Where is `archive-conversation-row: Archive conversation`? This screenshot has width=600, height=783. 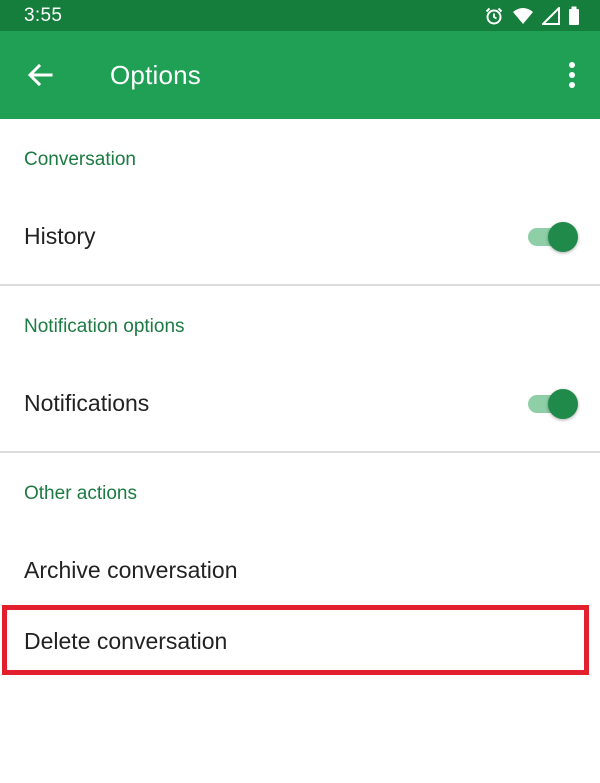
archive-conversation-row: Archive conversation is located at coordinates (300, 570).